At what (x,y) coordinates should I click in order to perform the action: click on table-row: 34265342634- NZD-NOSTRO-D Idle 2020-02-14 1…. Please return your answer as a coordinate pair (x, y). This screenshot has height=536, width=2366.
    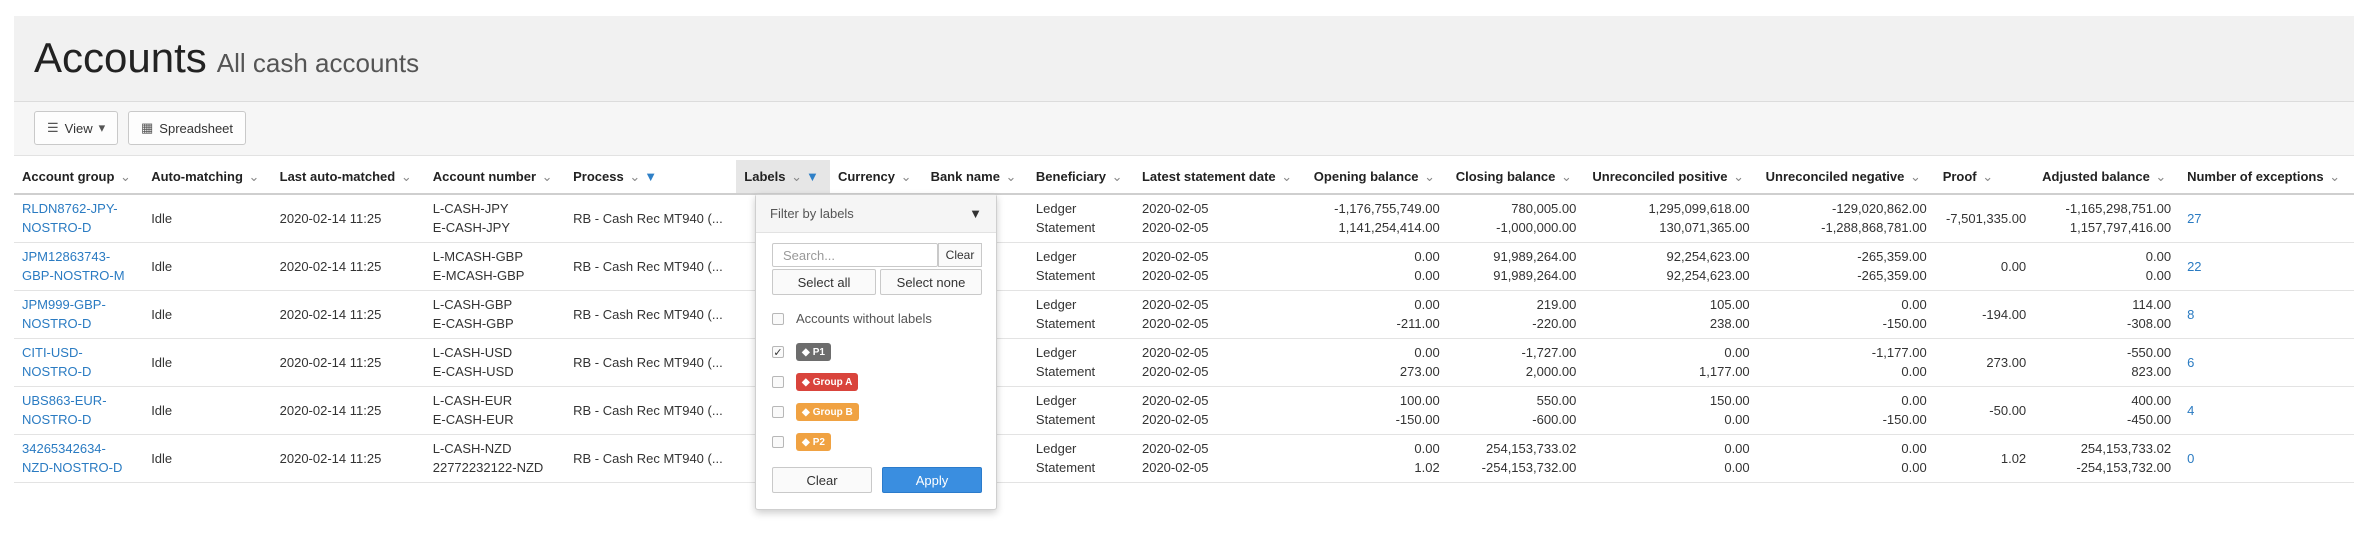
    Looking at the image, I should click on (1184, 458).